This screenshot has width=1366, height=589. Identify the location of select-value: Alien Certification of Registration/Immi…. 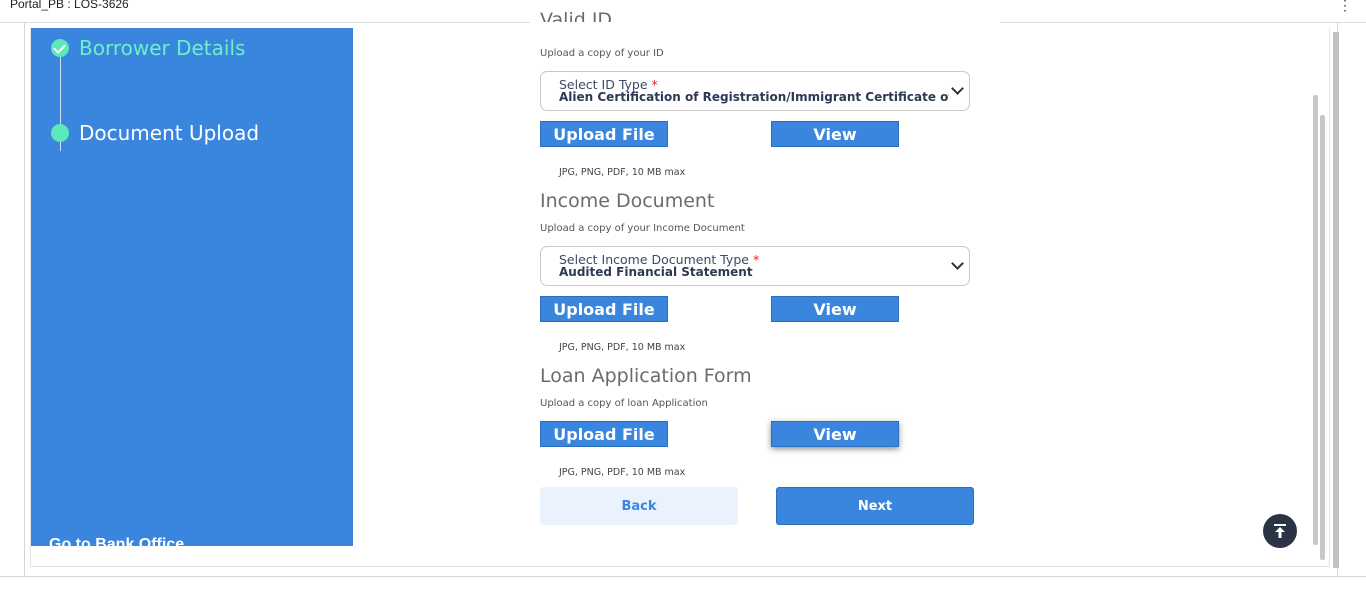
(754, 97).